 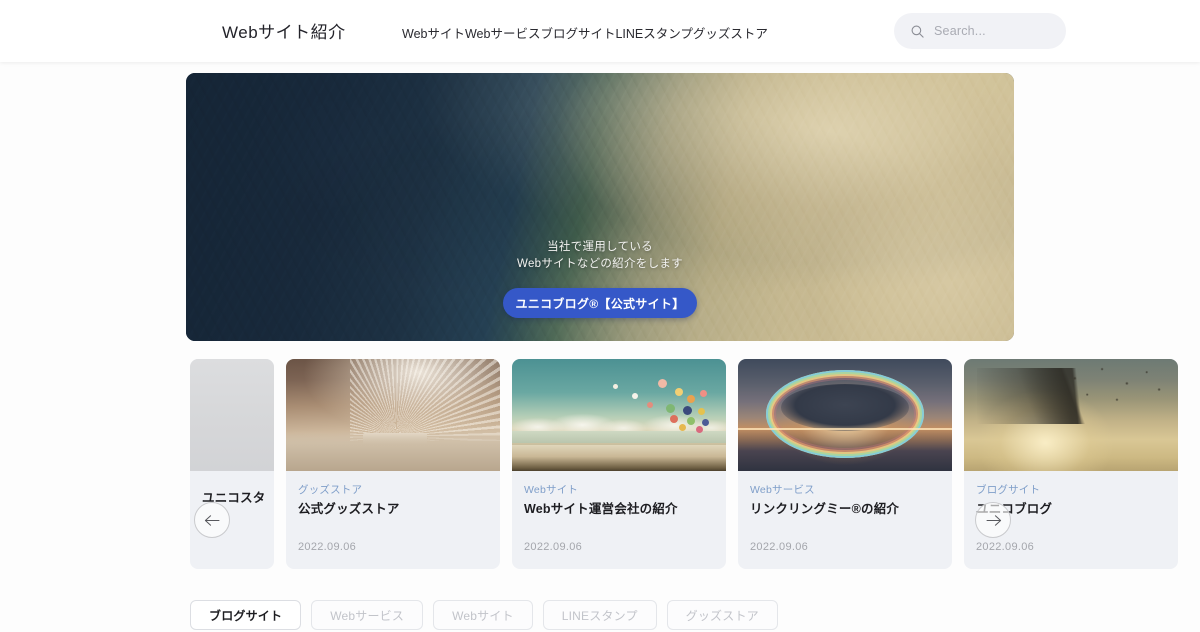 I want to click on arrow-right-icon, so click(x=993, y=520).